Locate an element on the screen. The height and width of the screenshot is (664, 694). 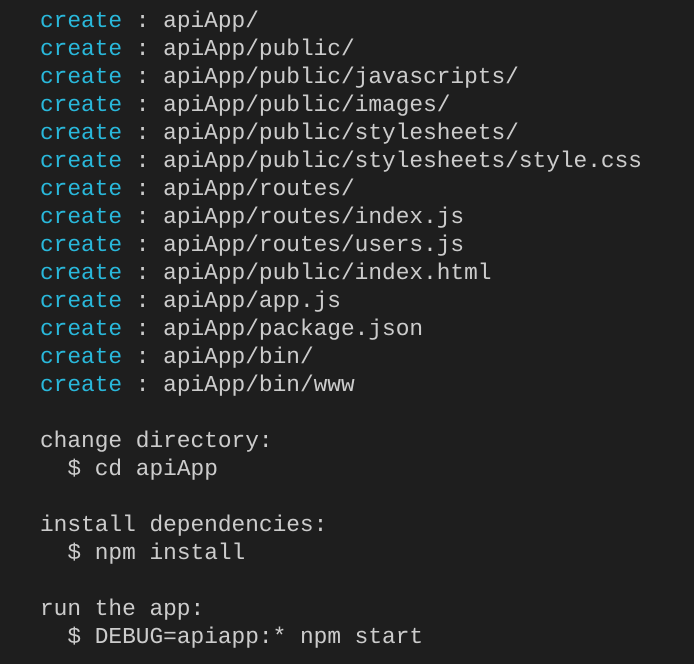
file-path: : apiApp/public/stylesheets/ is located at coordinates (327, 133).